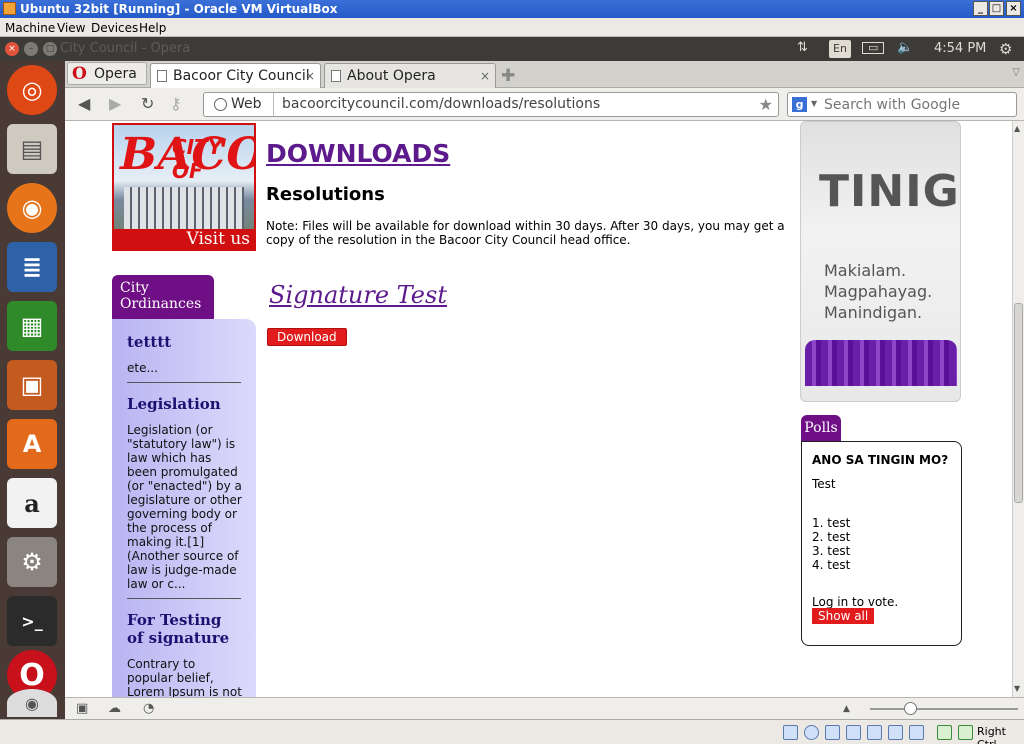 This screenshot has height=744, width=1024. Describe the element at coordinates (32, 267) in the screenshot. I see `writer-icon: ≣` at that location.